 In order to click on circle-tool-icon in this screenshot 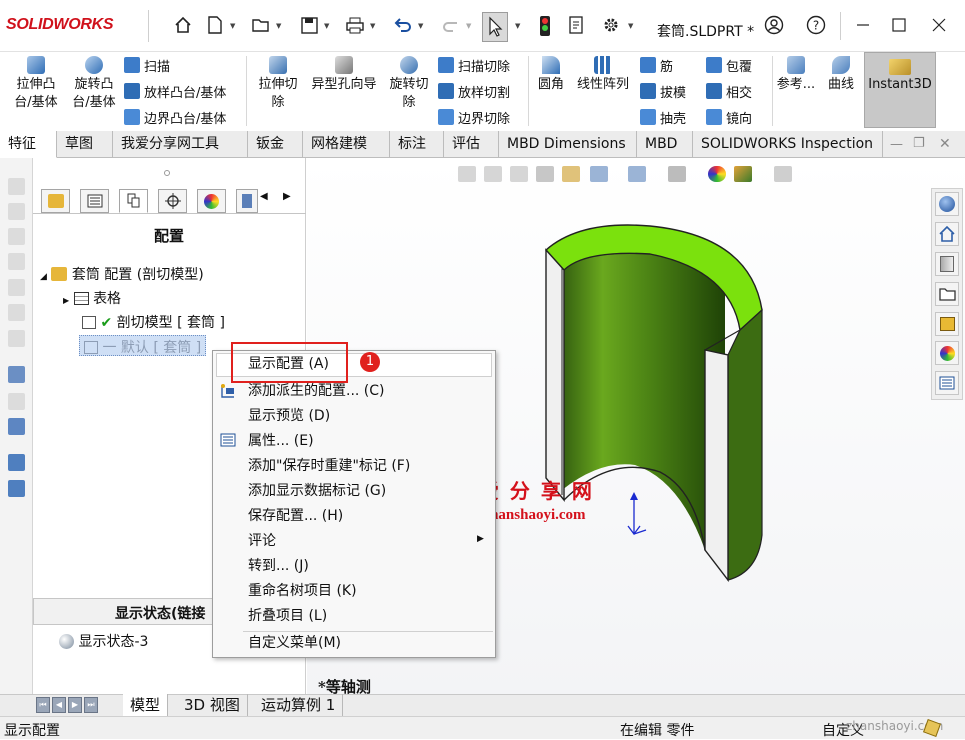, I will do `click(16, 287)`.